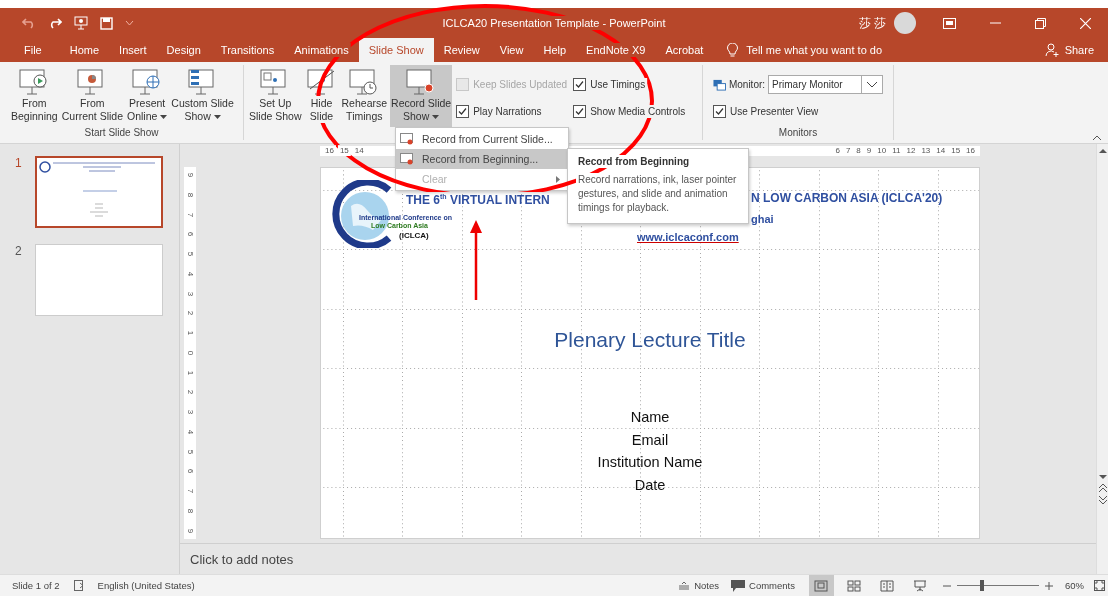  I want to click on slide-counter: Slide 1 of 2, so click(36, 585).